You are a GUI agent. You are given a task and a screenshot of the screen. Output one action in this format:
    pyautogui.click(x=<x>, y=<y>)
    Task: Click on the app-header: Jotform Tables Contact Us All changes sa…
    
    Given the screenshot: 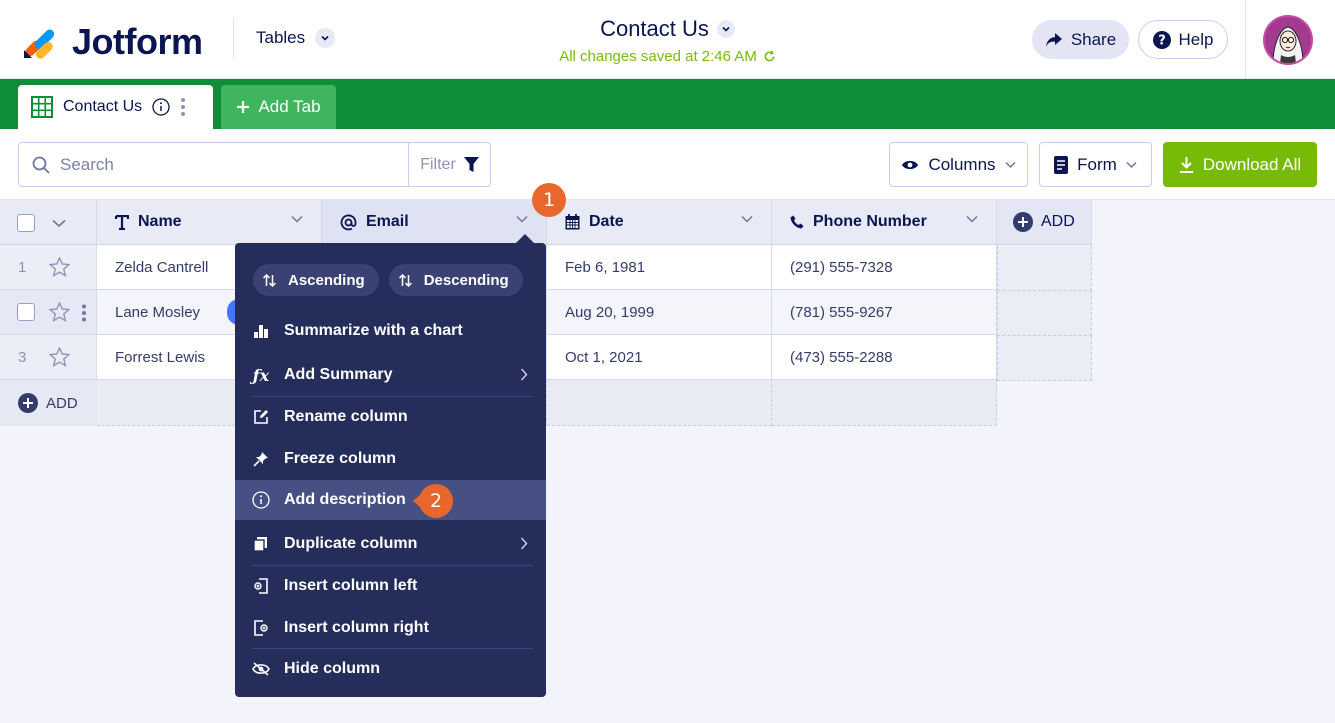 What is the action you would take?
    pyautogui.click(x=667, y=39)
    